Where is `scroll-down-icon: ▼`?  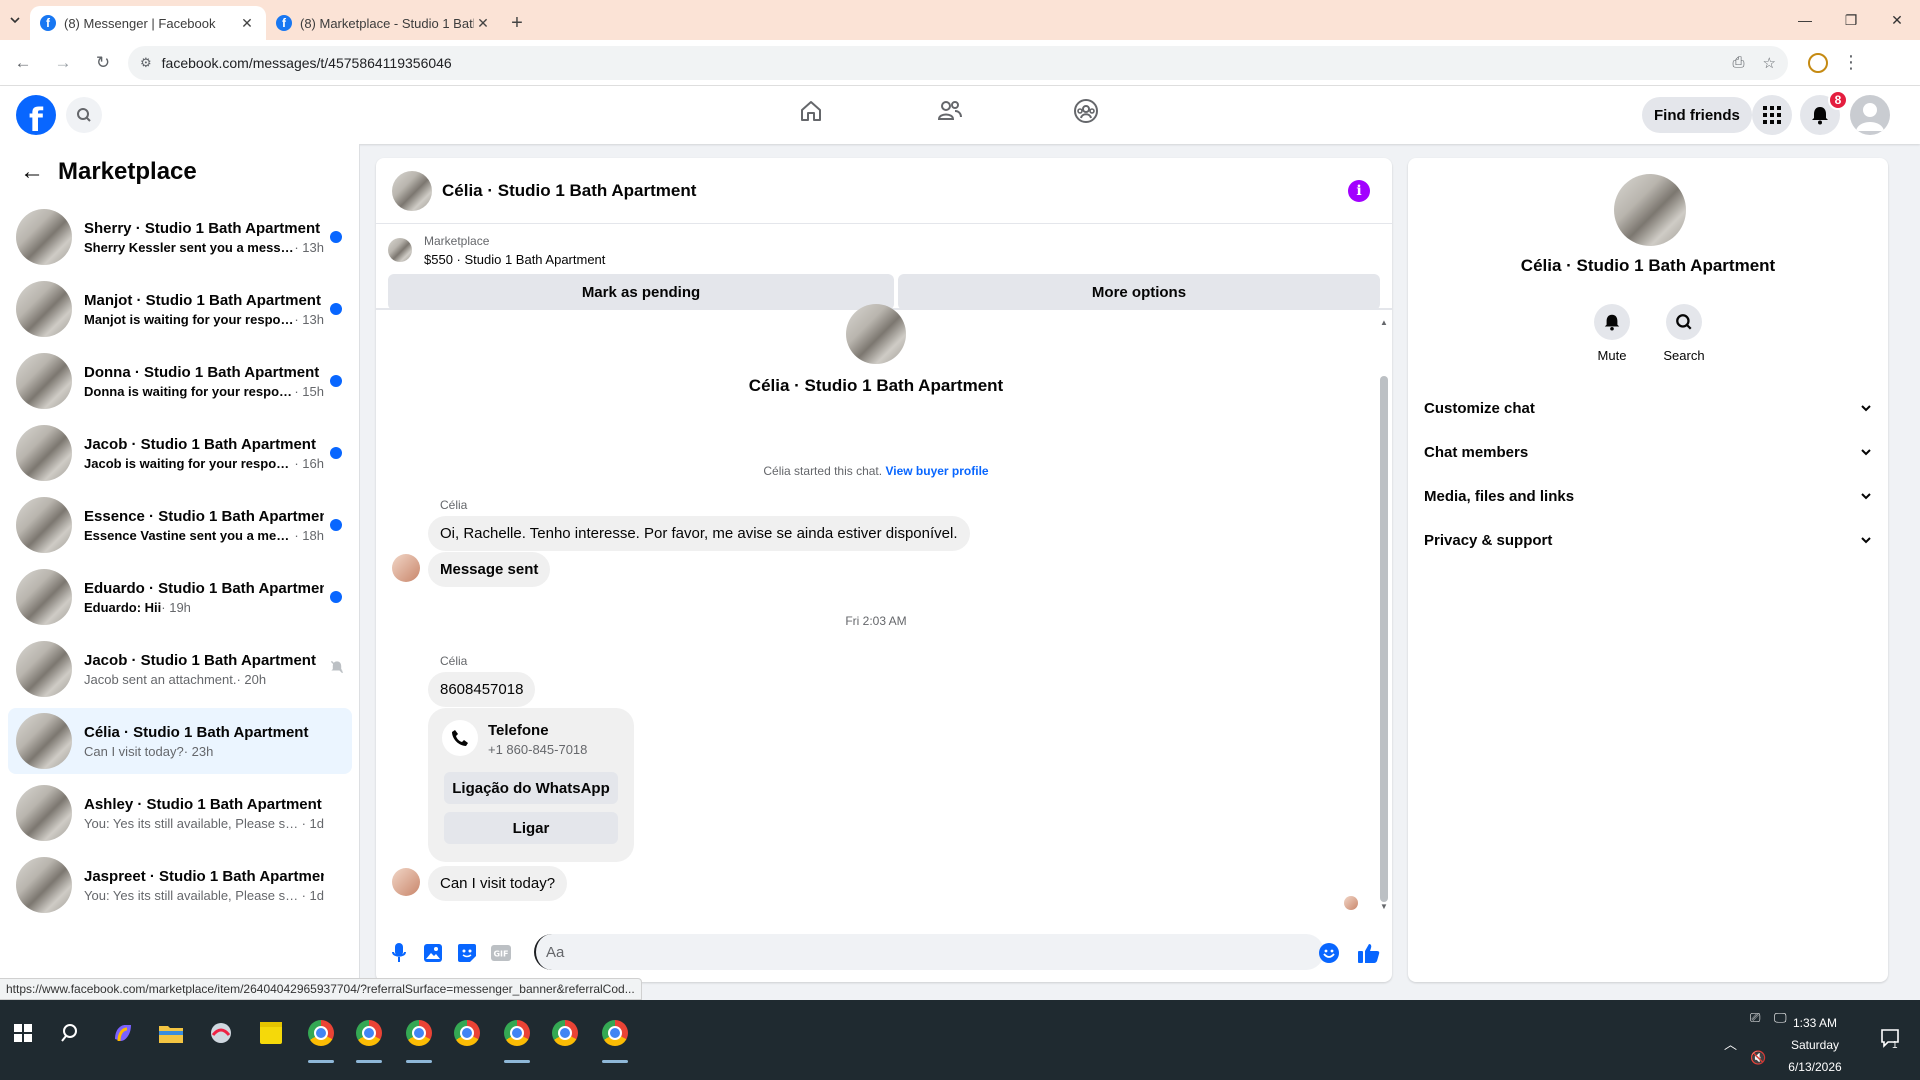 scroll-down-icon: ▼ is located at coordinates (1384, 906).